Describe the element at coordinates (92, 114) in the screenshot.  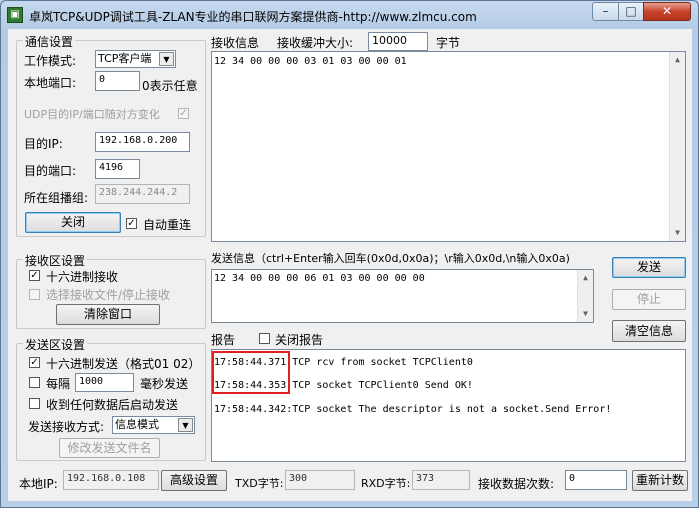
I see `udp-random-label: UDP目的IP/端口随对方变化` at that location.